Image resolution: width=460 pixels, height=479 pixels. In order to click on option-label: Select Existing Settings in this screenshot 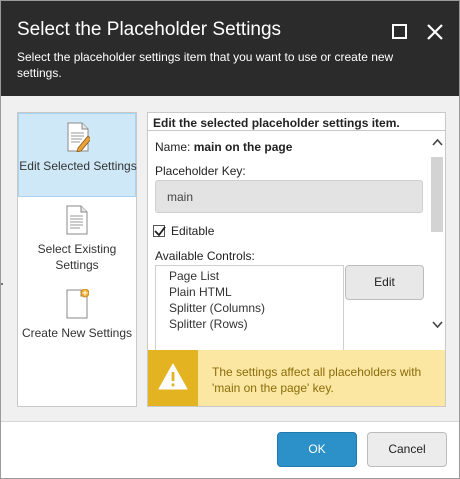, I will do `click(77, 257)`.